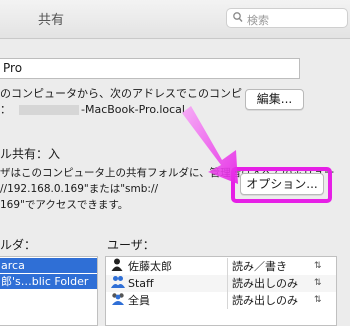  What do you see at coordinates (221, 283) in the screenshot?
I see `table-row: Staff 読み出しのみ ⇅` at bounding box center [221, 283].